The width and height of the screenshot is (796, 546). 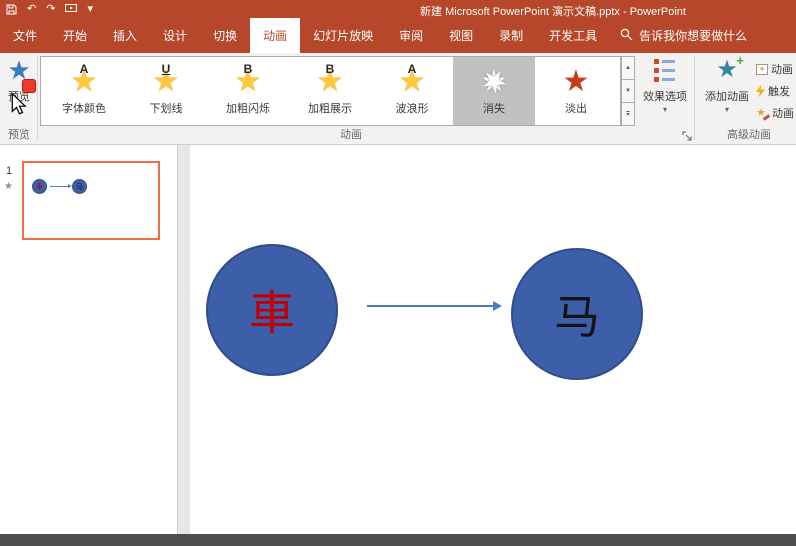 I want to click on recording-indicator, so click(x=29, y=86).